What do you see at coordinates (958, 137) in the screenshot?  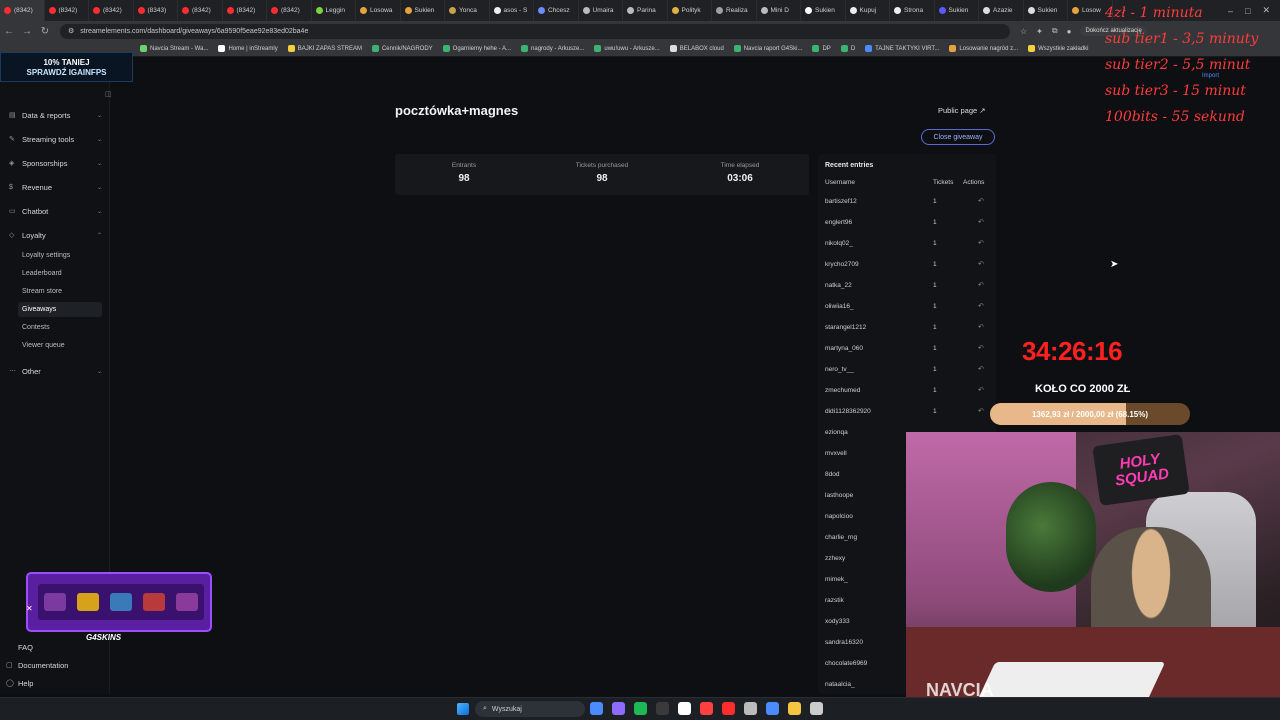 I see `close-giveaway-button: Close giveaway` at bounding box center [958, 137].